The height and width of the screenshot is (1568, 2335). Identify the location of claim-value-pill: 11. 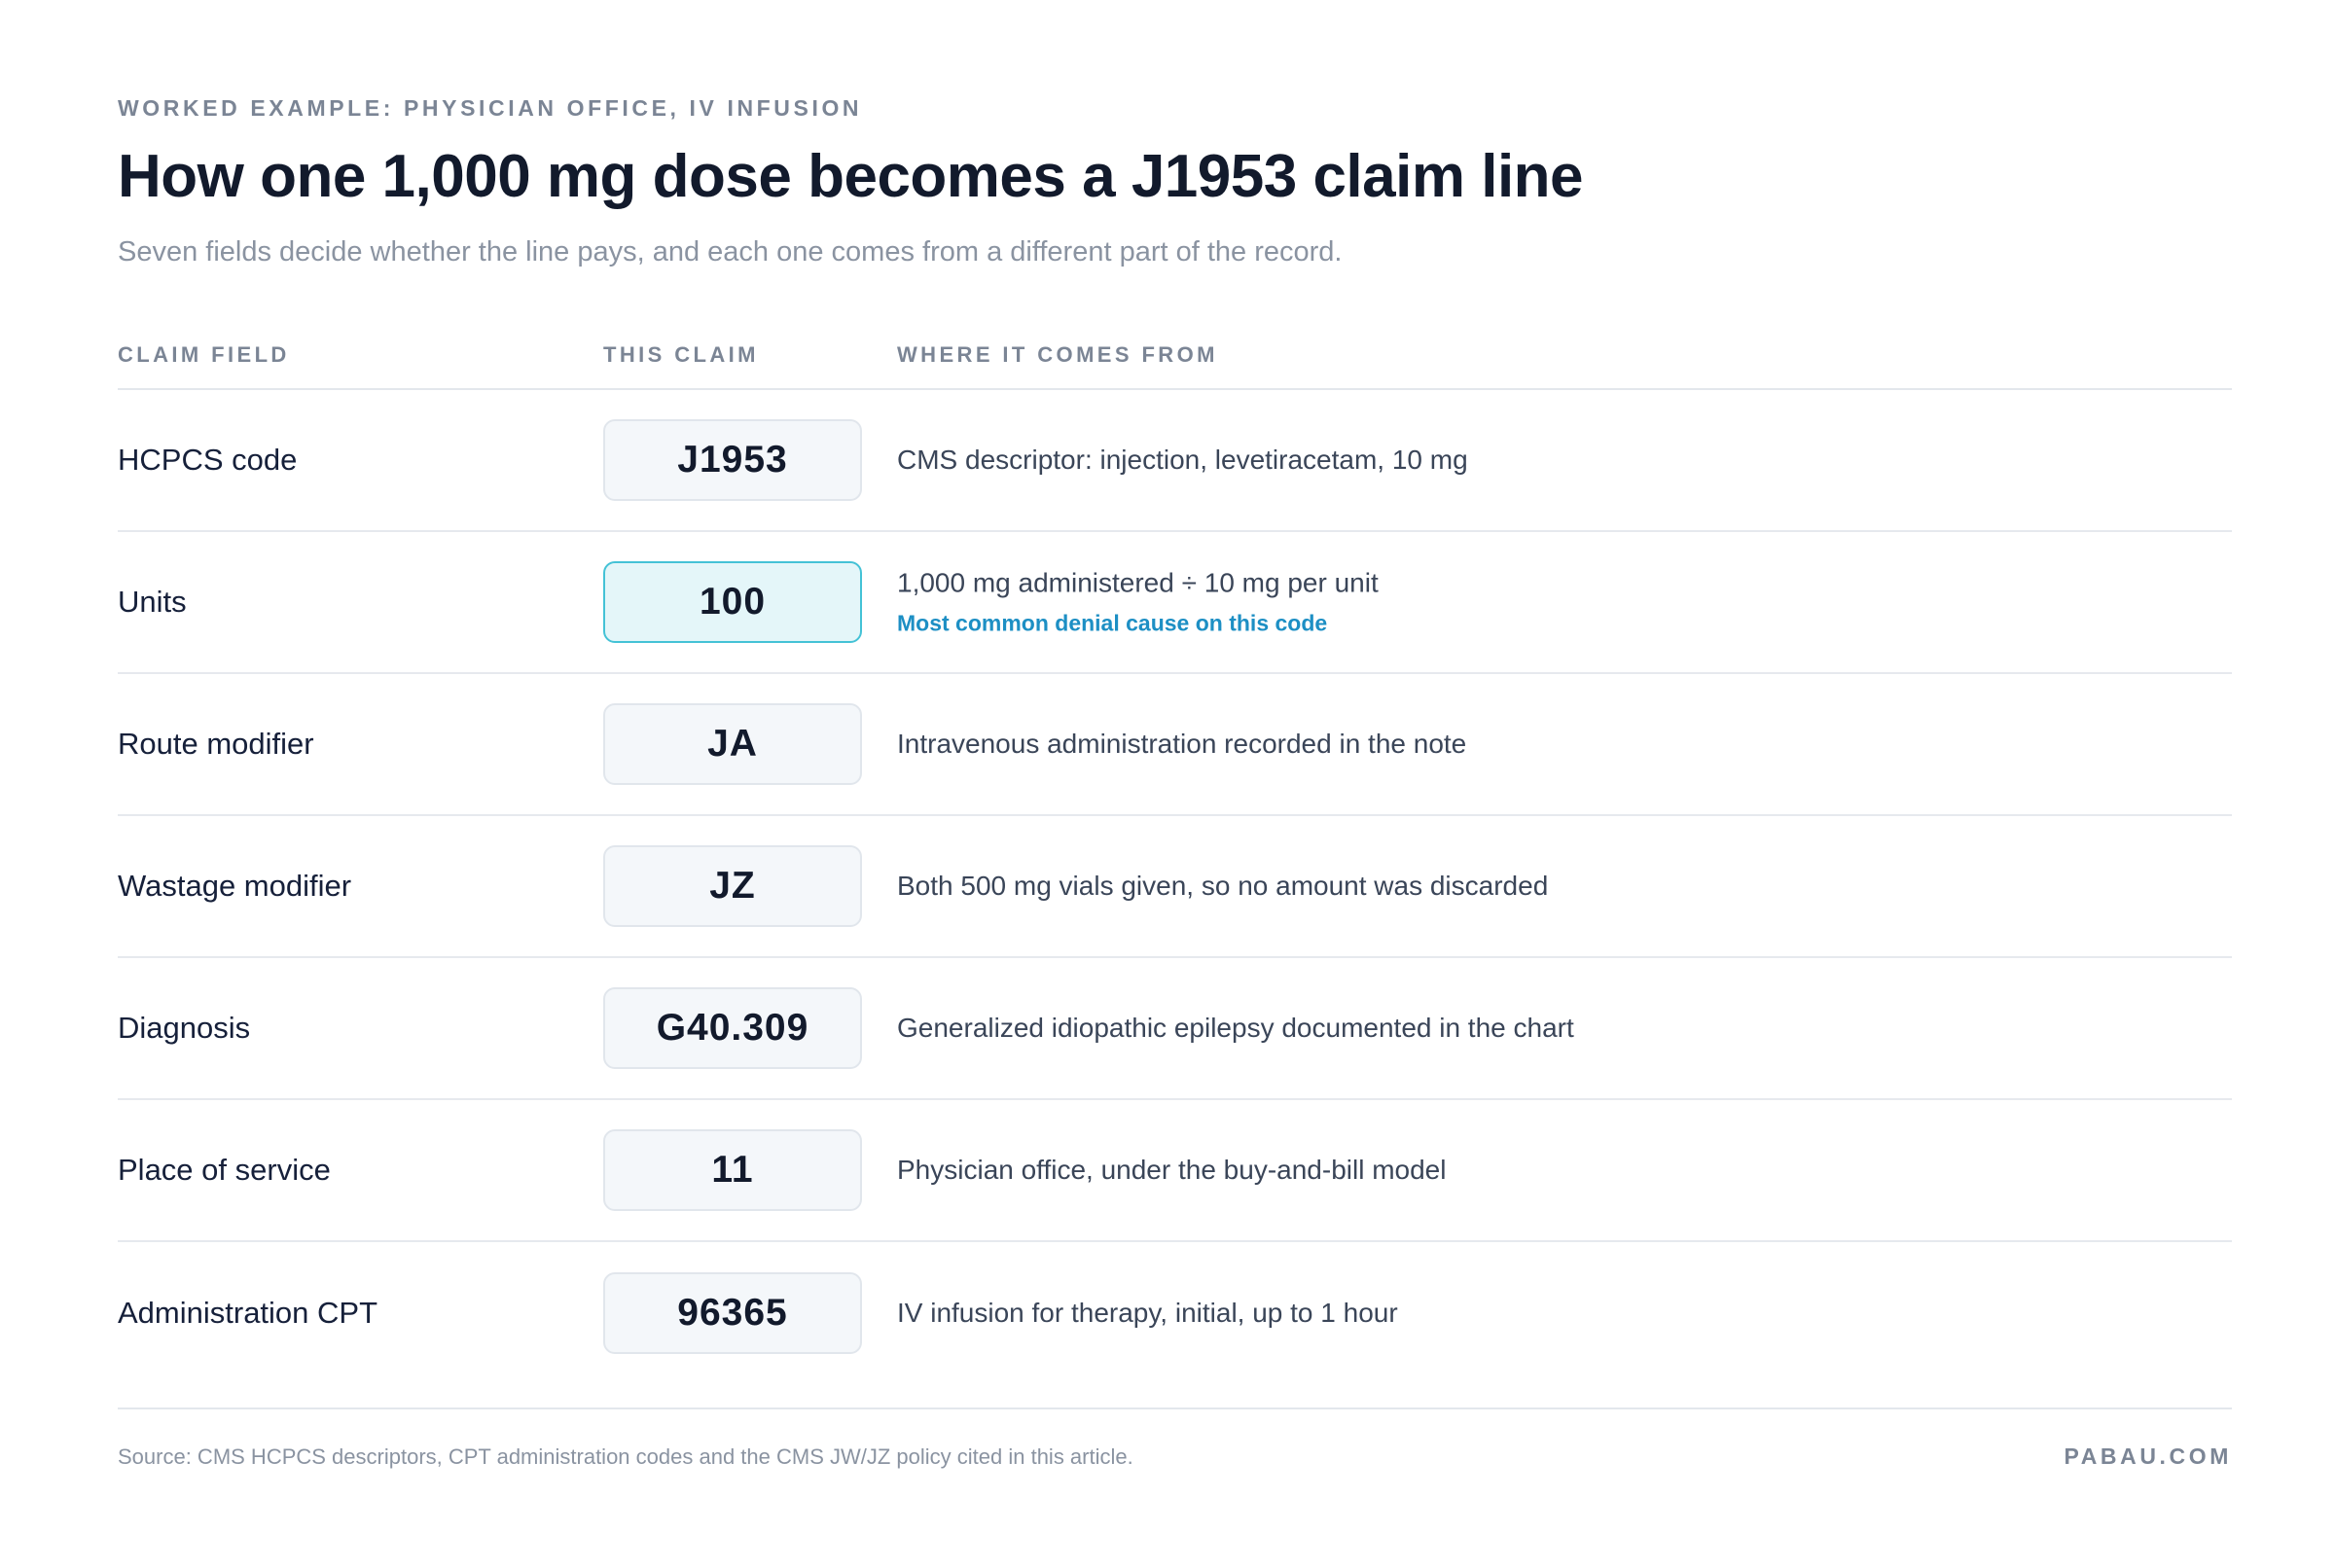
(732, 1170).